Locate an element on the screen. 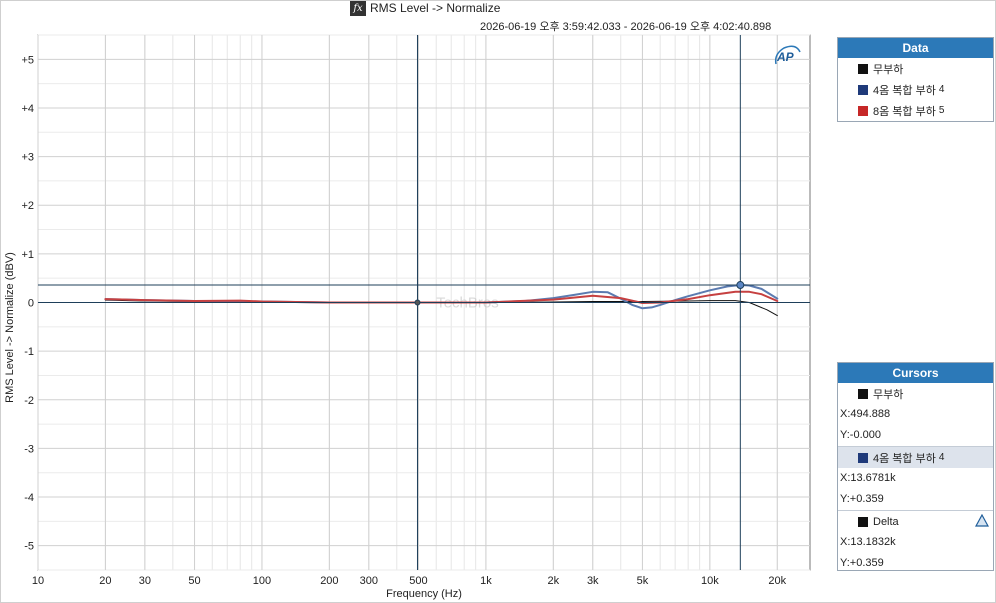 Image resolution: width=996 pixels, height=603 pixels. cursor2-y: Y:+0.359 is located at coordinates (862, 499).